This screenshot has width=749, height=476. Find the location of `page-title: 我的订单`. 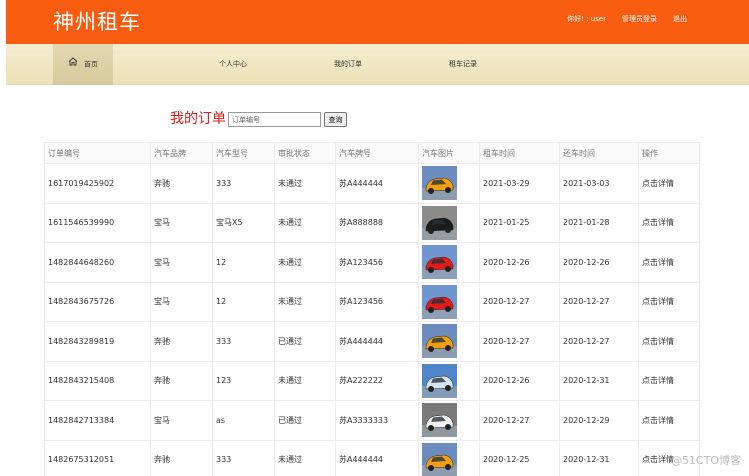

page-title: 我的订单 is located at coordinates (198, 119).